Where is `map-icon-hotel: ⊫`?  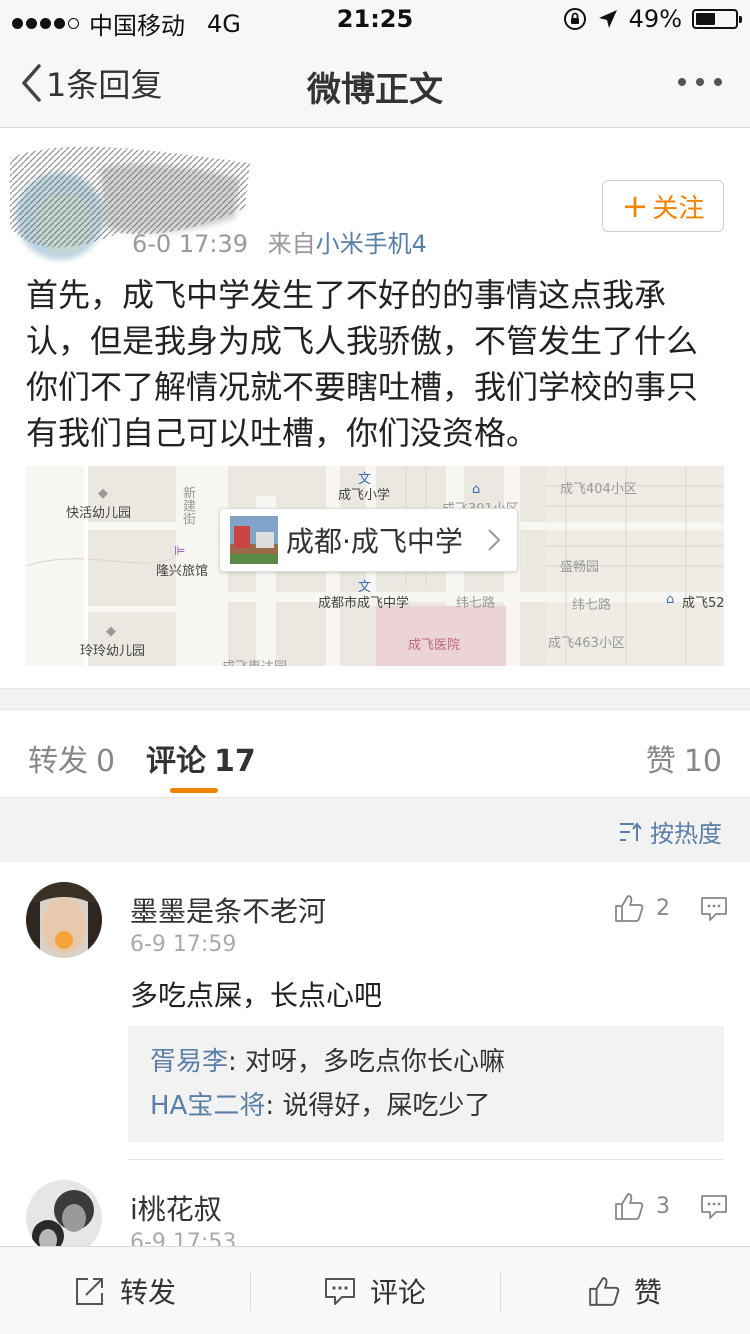 map-icon-hotel: ⊫ is located at coordinates (180, 551).